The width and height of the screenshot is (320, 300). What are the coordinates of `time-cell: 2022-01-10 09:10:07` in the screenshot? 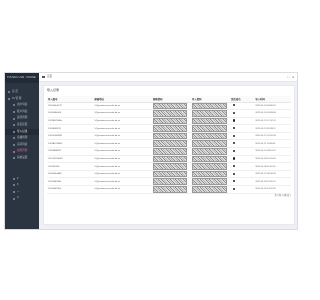 It's located at (272, 151).